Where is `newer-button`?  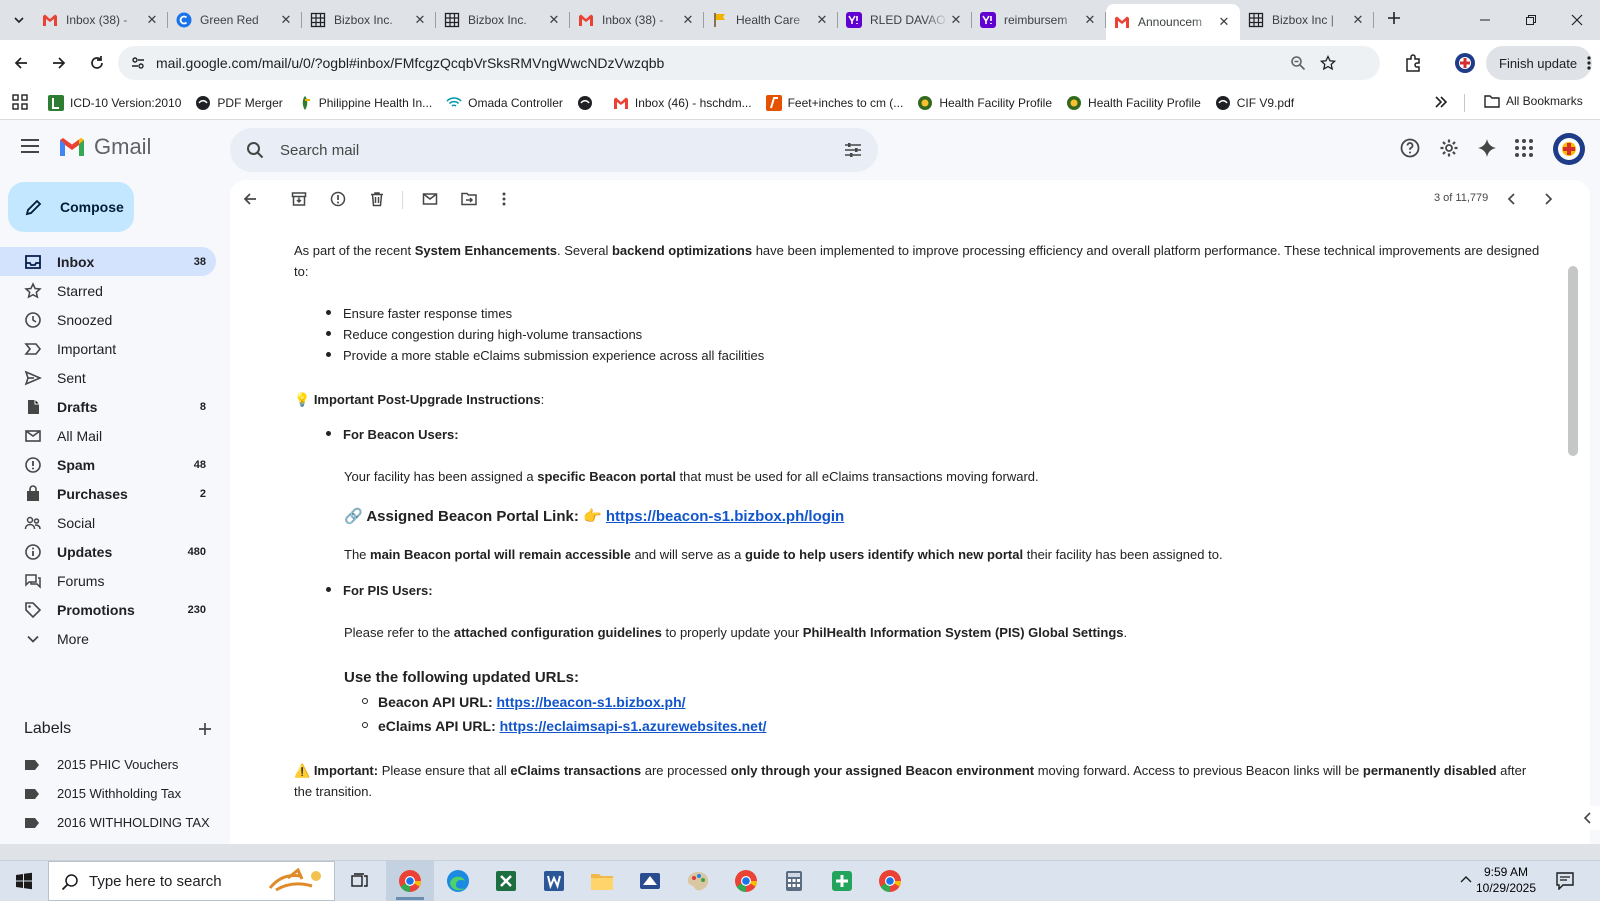 newer-button is located at coordinates (1512, 199).